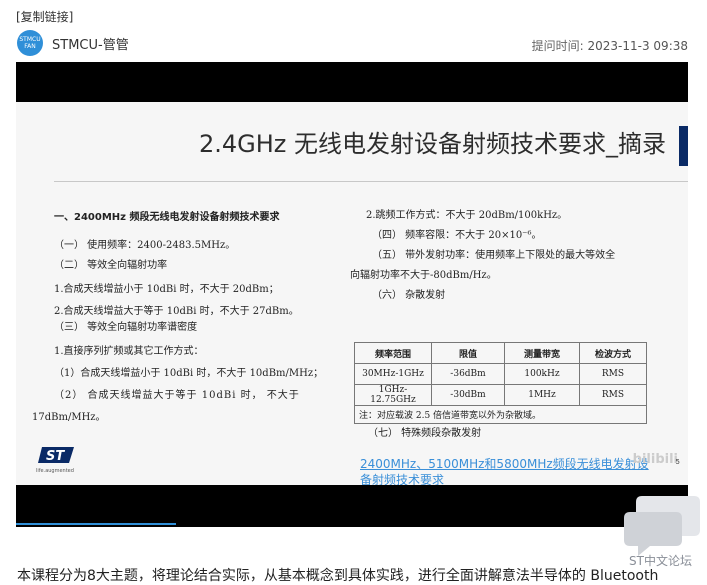 The height and width of the screenshot is (585, 707). What do you see at coordinates (30, 39) in the screenshot?
I see `avatar-text-top: STMCU` at bounding box center [30, 39].